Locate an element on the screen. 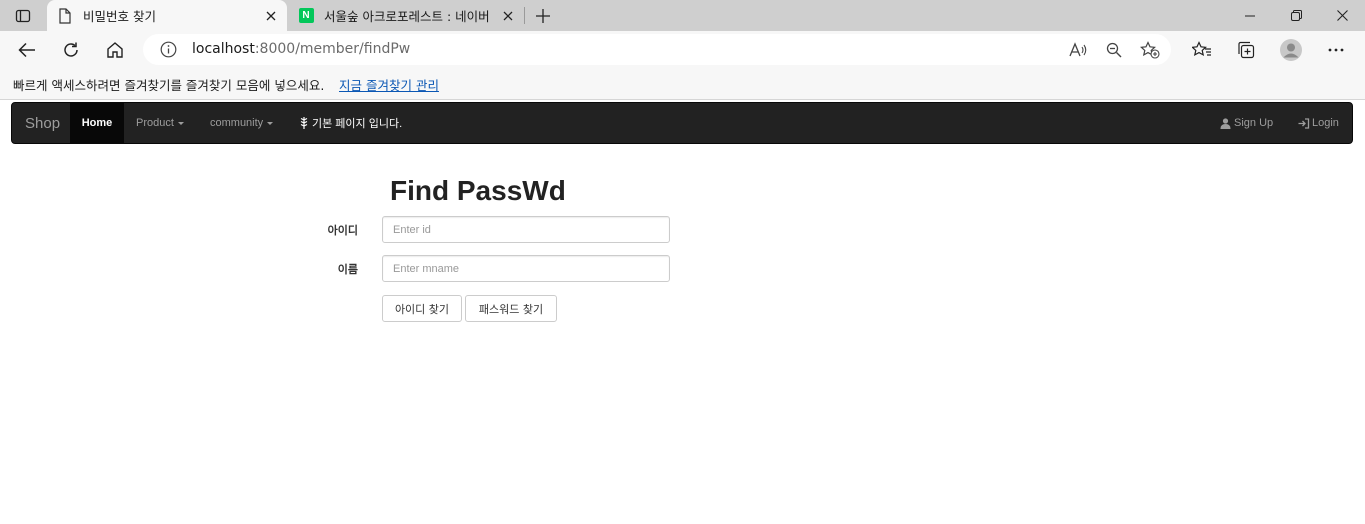 This screenshot has height=524, width=1365. user-icon is located at coordinates (1225, 123).